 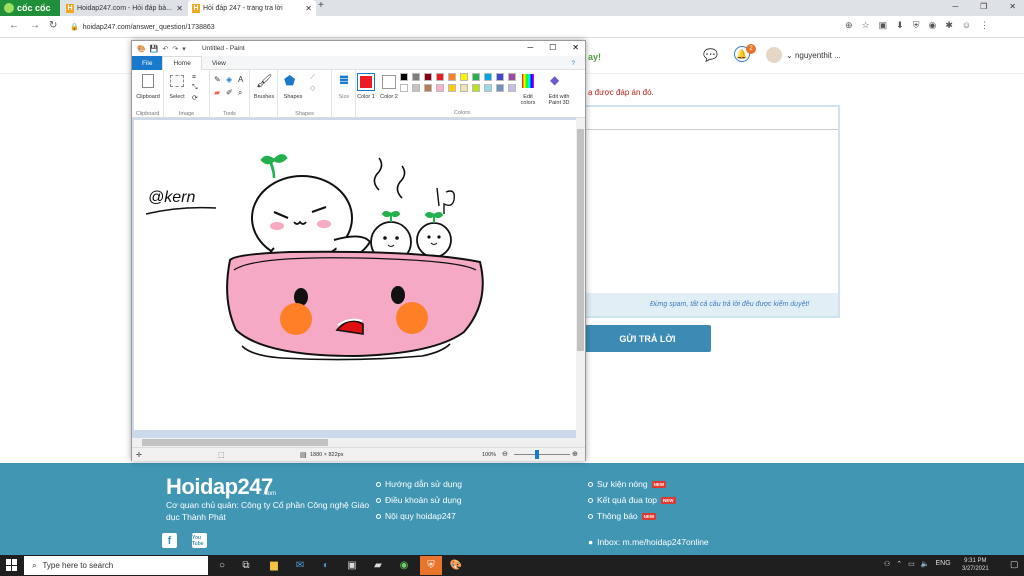 I want to click on shield-app-icon: ⛨, so click(x=431, y=565).